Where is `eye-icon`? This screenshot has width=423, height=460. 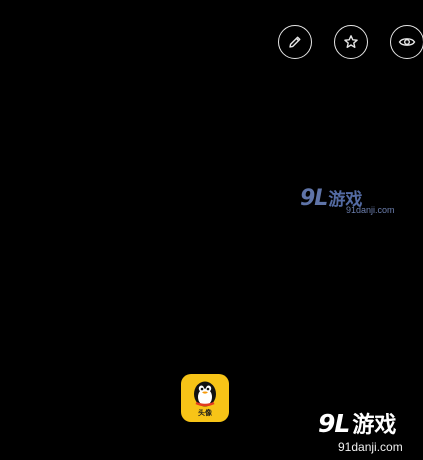
eye-icon is located at coordinates (407, 42).